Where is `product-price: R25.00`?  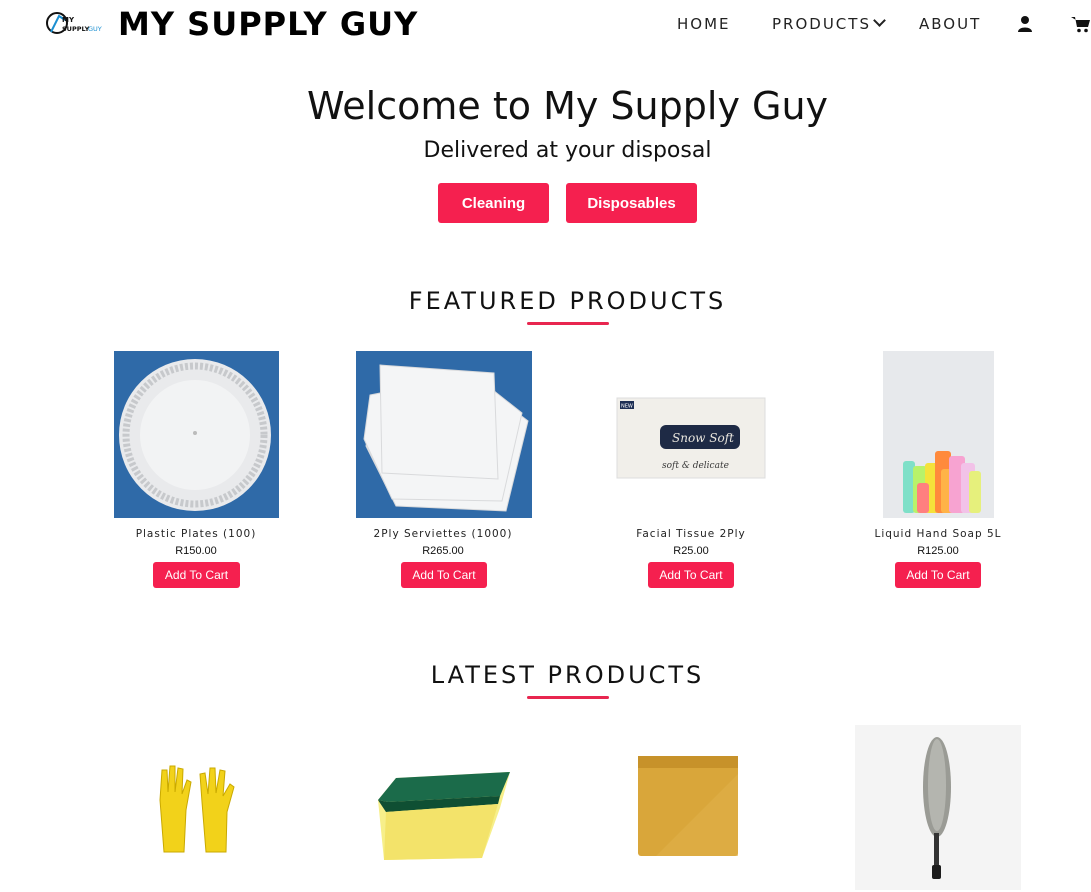 product-price: R25.00 is located at coordinates (691, 551).